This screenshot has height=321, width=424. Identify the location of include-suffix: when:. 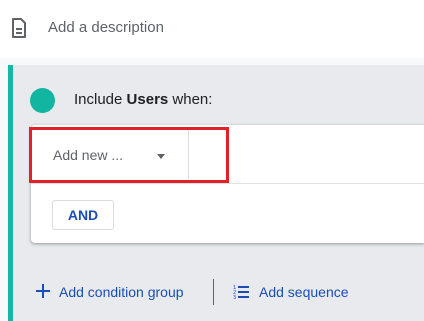
(190, 99).